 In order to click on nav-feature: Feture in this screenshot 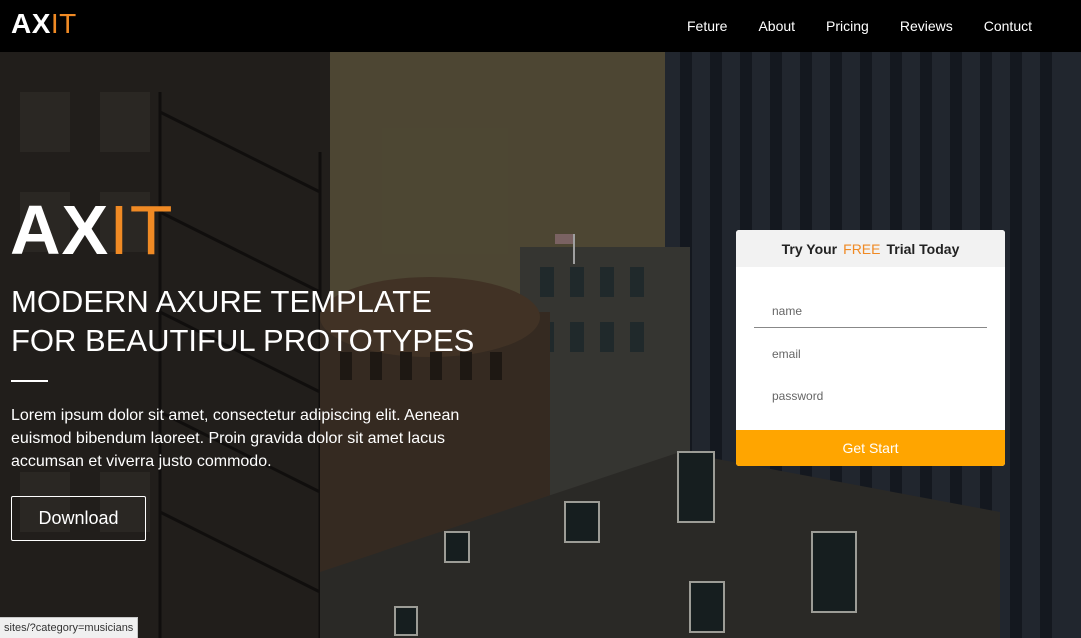, I will do `click(707, 26)`.